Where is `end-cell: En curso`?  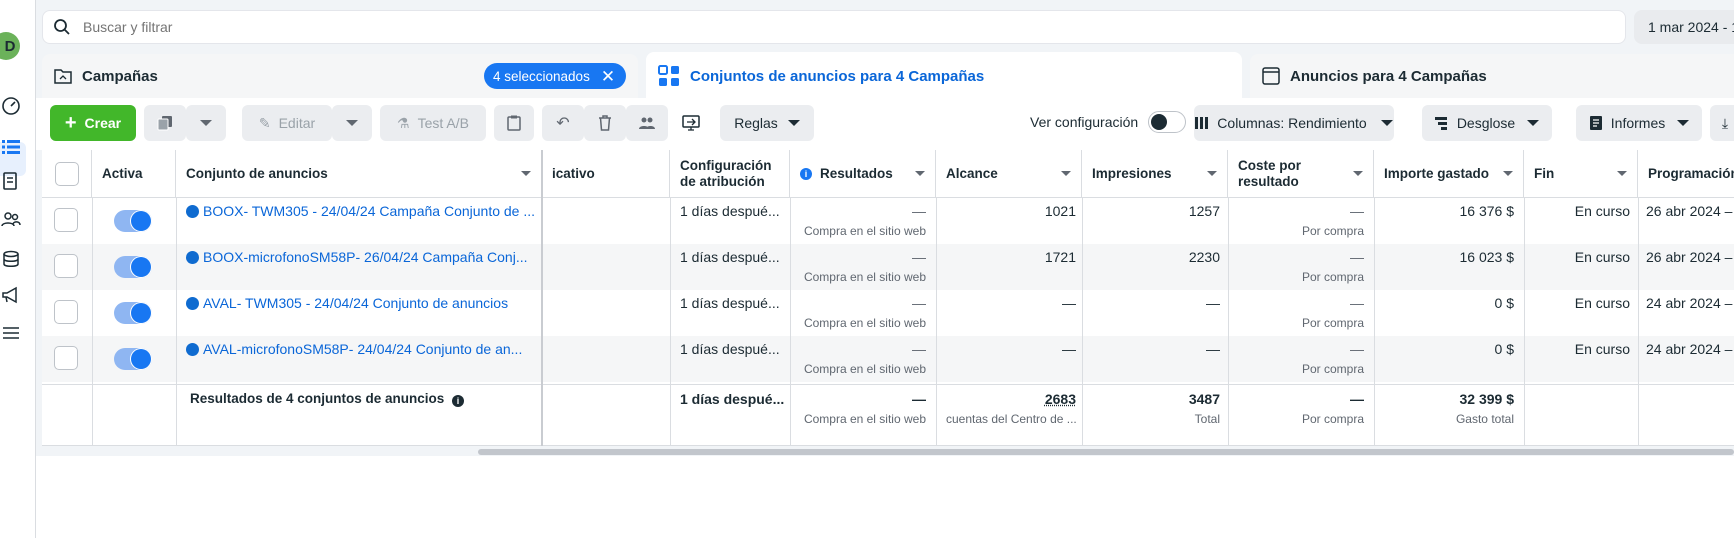 end-cell: En curso is located at coordinates (1582, 303).